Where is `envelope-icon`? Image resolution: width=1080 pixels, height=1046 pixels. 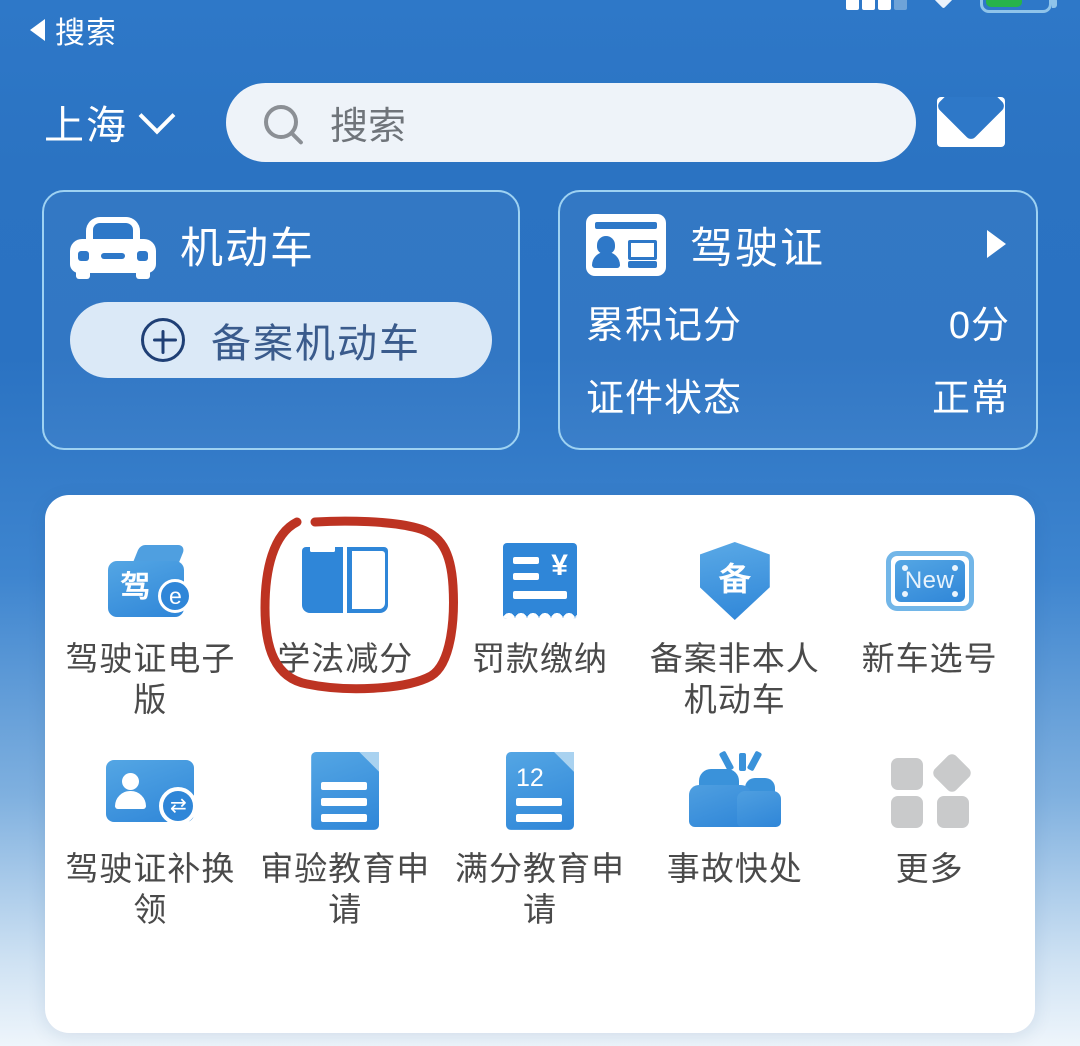
envelope-icon is located at coordinates (971, 122).